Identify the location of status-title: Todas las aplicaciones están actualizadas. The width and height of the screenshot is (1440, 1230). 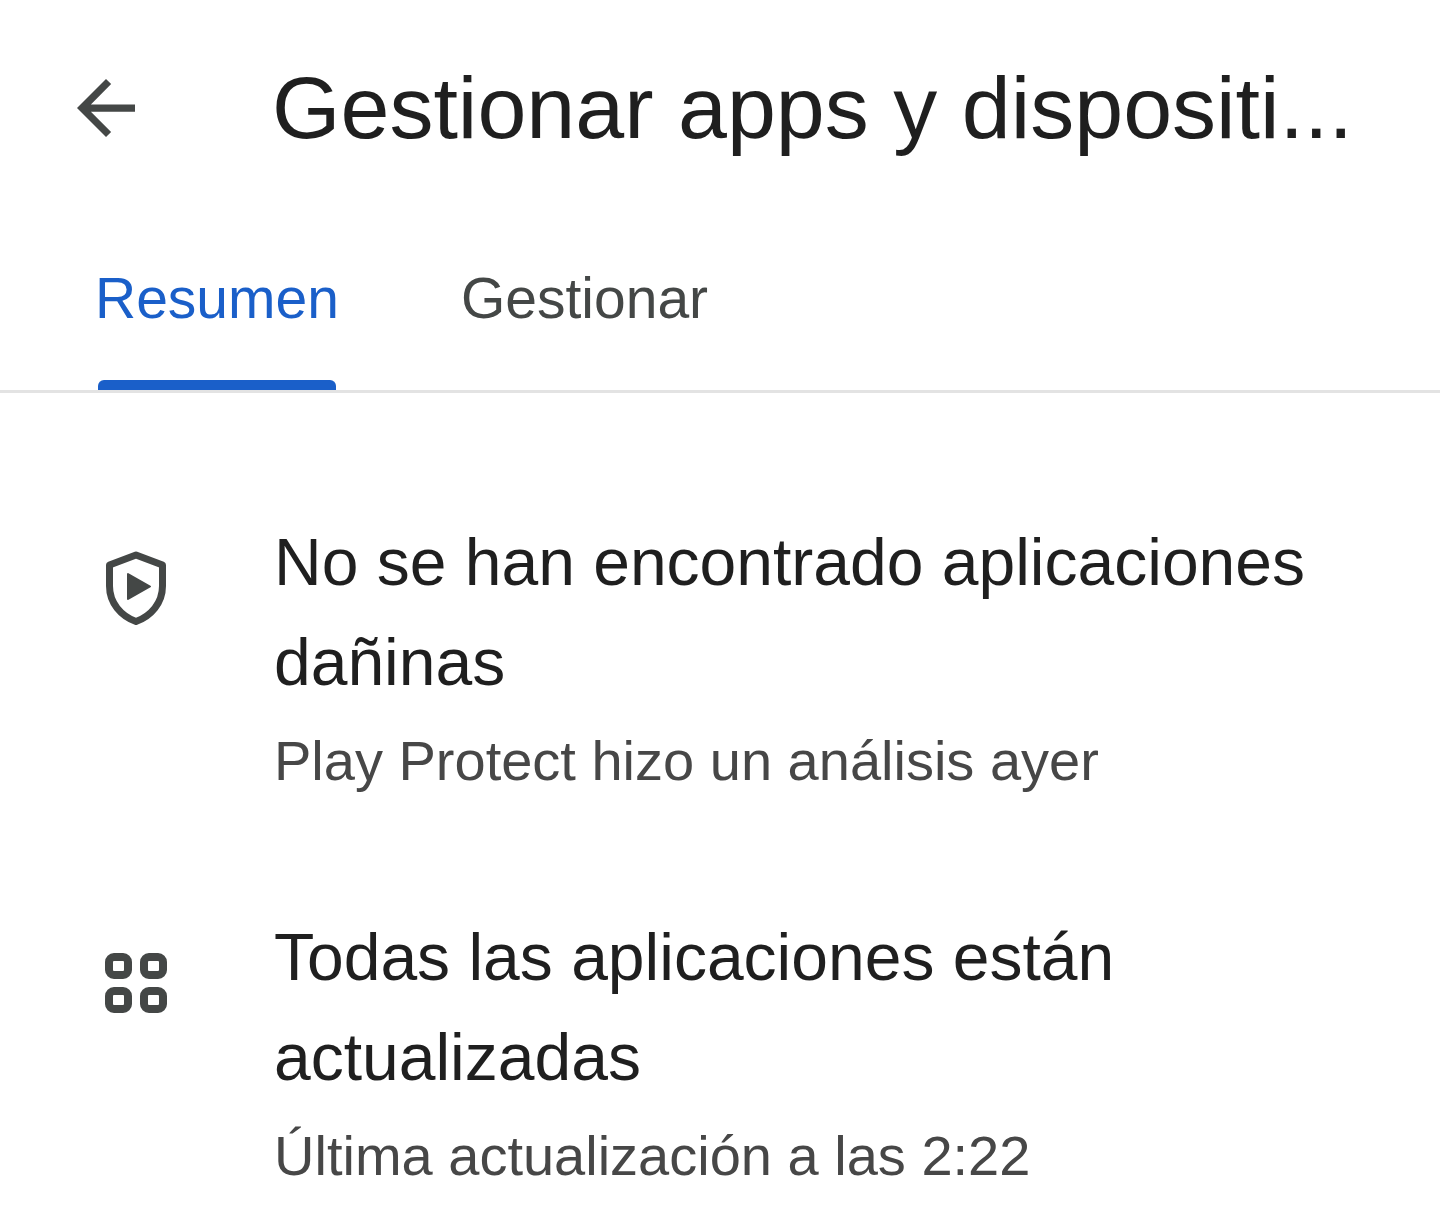
(695, 1007).